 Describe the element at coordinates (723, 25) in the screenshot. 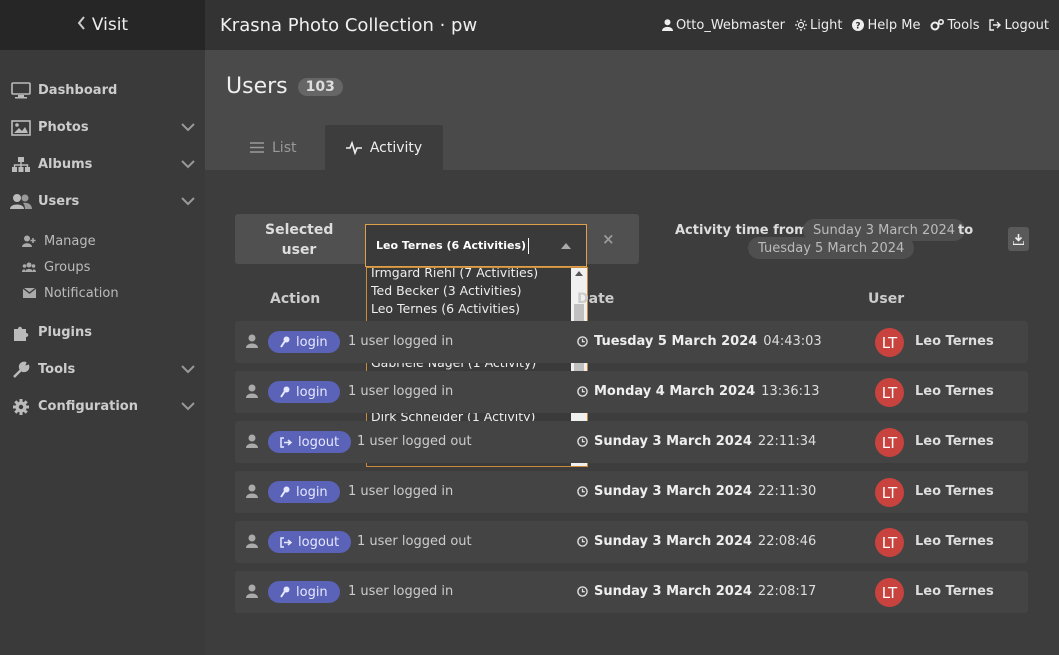

I see `user-menu-link: Otto_Webmaster` at that location.